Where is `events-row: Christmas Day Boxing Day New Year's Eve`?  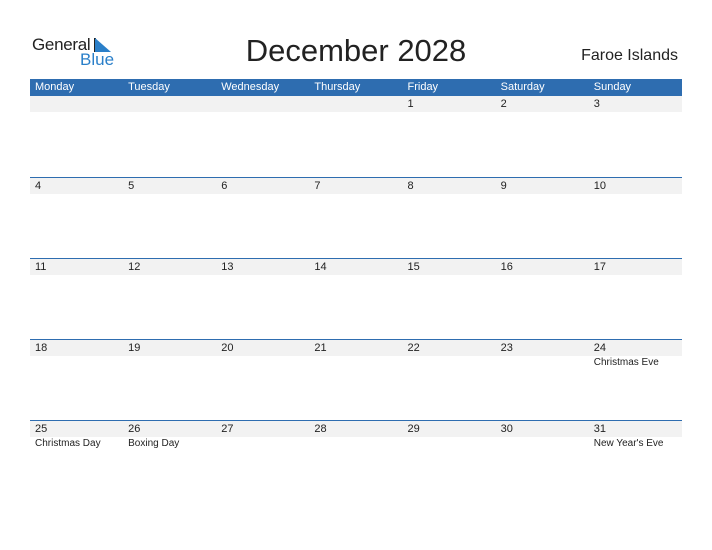 events-row: Christmas Day Boxing Day New Year's Eve is located at coordinates (356, 444).